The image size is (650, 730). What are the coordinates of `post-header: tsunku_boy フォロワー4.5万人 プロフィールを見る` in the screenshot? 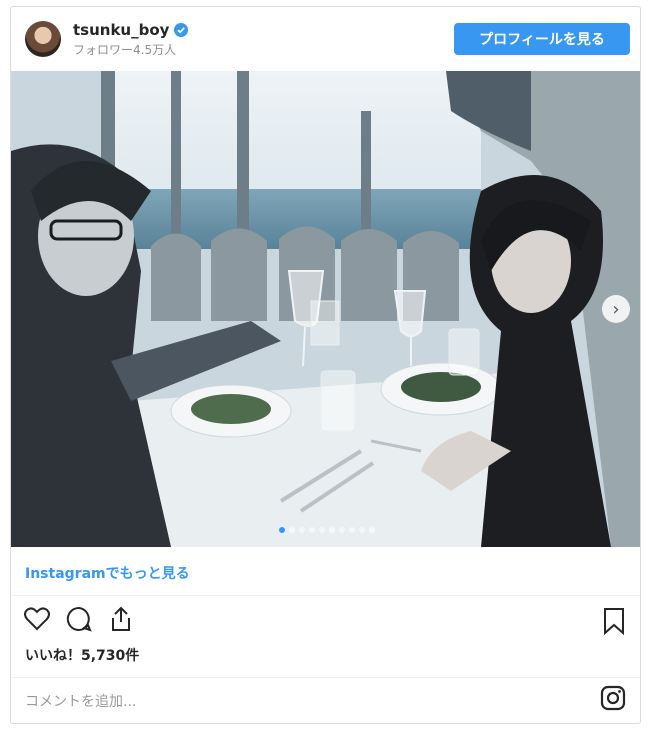 It's located at (325, 39).